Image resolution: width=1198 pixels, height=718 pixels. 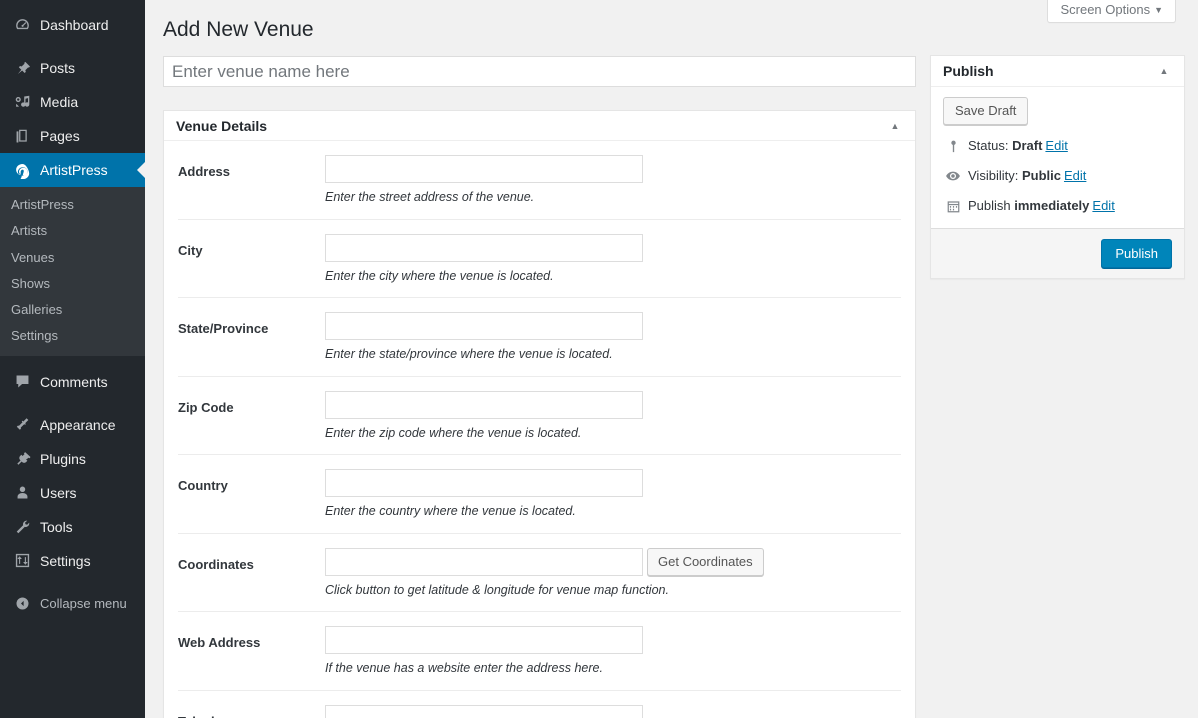 What do you see at coordinates (986, 111) in the screenshot?
I see `save-draft-button: Save Draft` at bounding box center [986, 111].